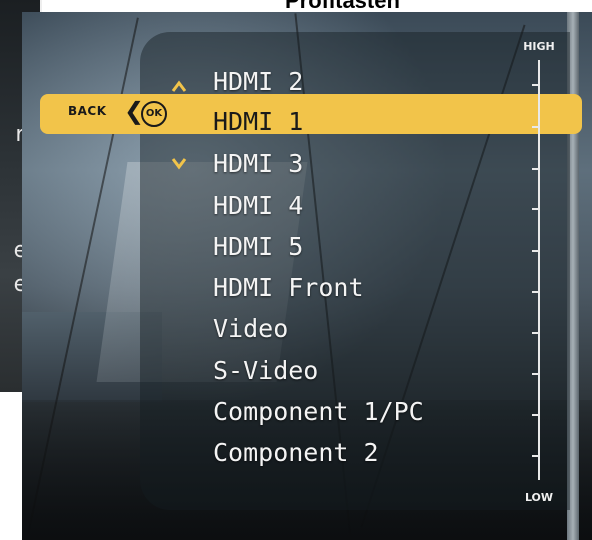  I want to click on menu-item-hdmi-1: HDMI 1, so click(258, 122).